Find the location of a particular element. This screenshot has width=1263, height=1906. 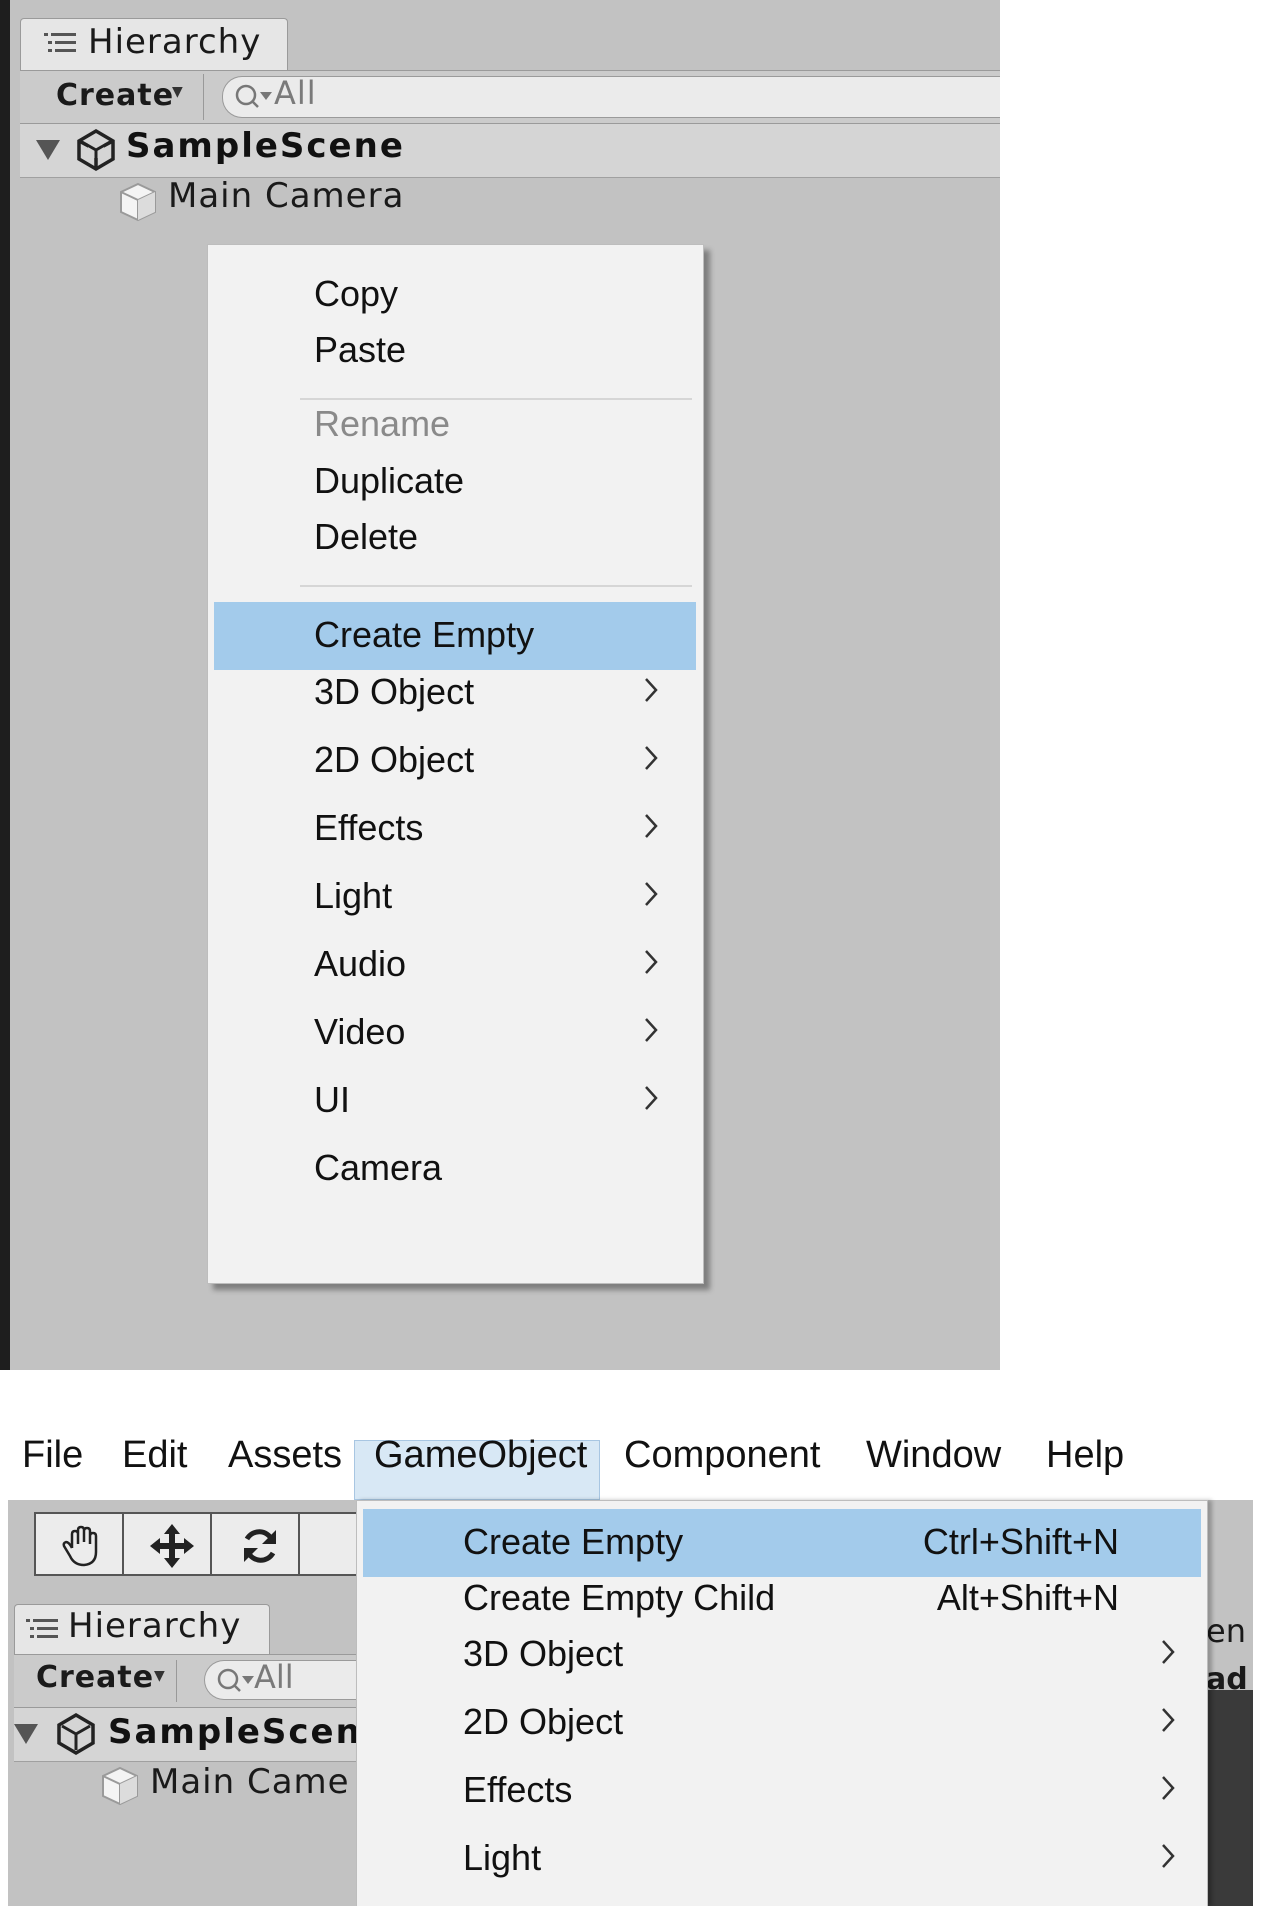

menu-gameobject: GameObject is located at coordinates (480, 1455).